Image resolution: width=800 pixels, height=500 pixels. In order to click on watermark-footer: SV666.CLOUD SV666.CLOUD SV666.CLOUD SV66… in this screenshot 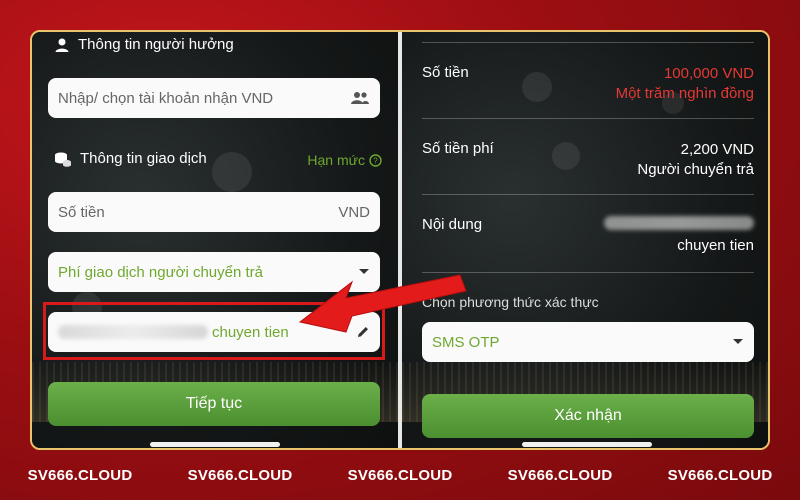, I will do `click(400, 475)`.